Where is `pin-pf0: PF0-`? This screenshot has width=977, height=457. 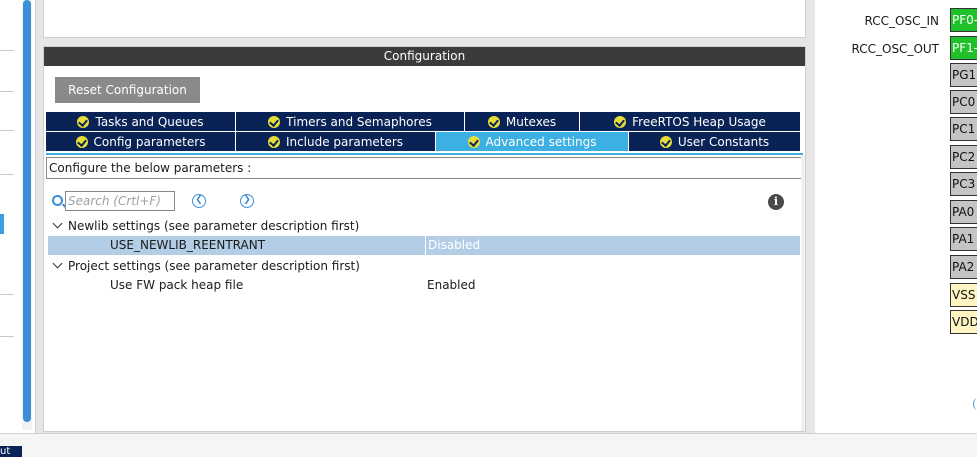 pin-pf0: PF0- is located at coordinates (963, 20).